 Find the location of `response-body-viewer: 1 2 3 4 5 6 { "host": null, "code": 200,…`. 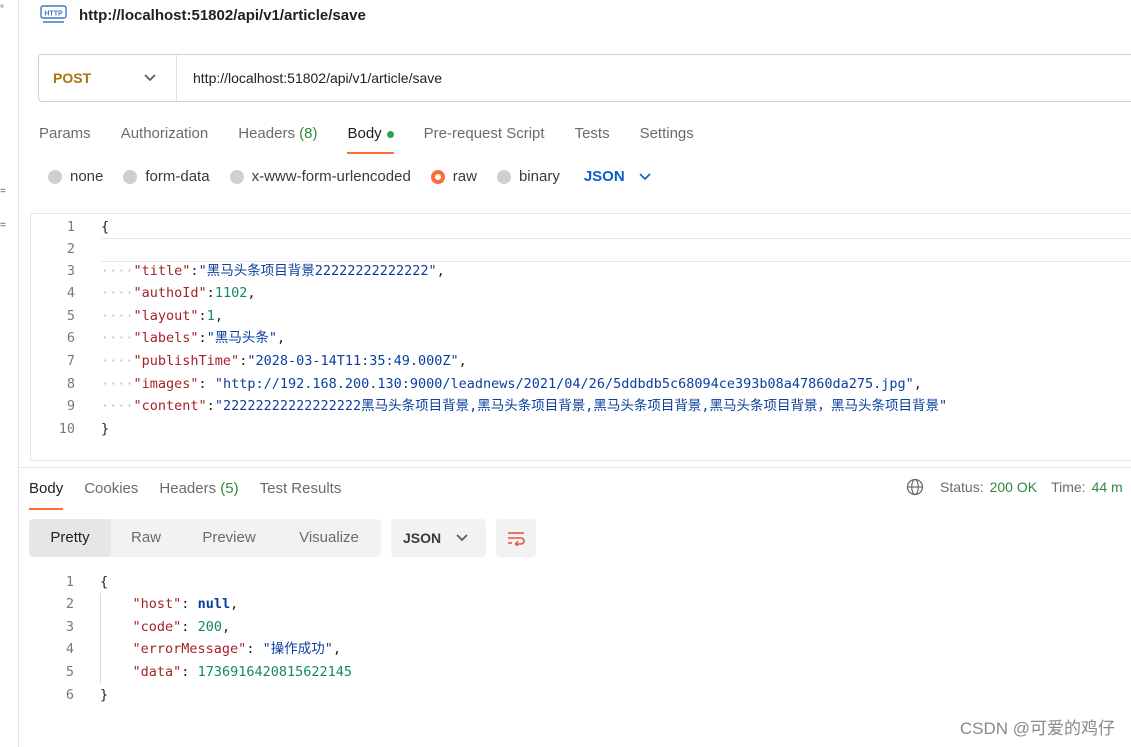

response-body-viewer: 1 2 3 4 5 6 { "host": null, "code": 200,… is located at coordinates (430, 637).